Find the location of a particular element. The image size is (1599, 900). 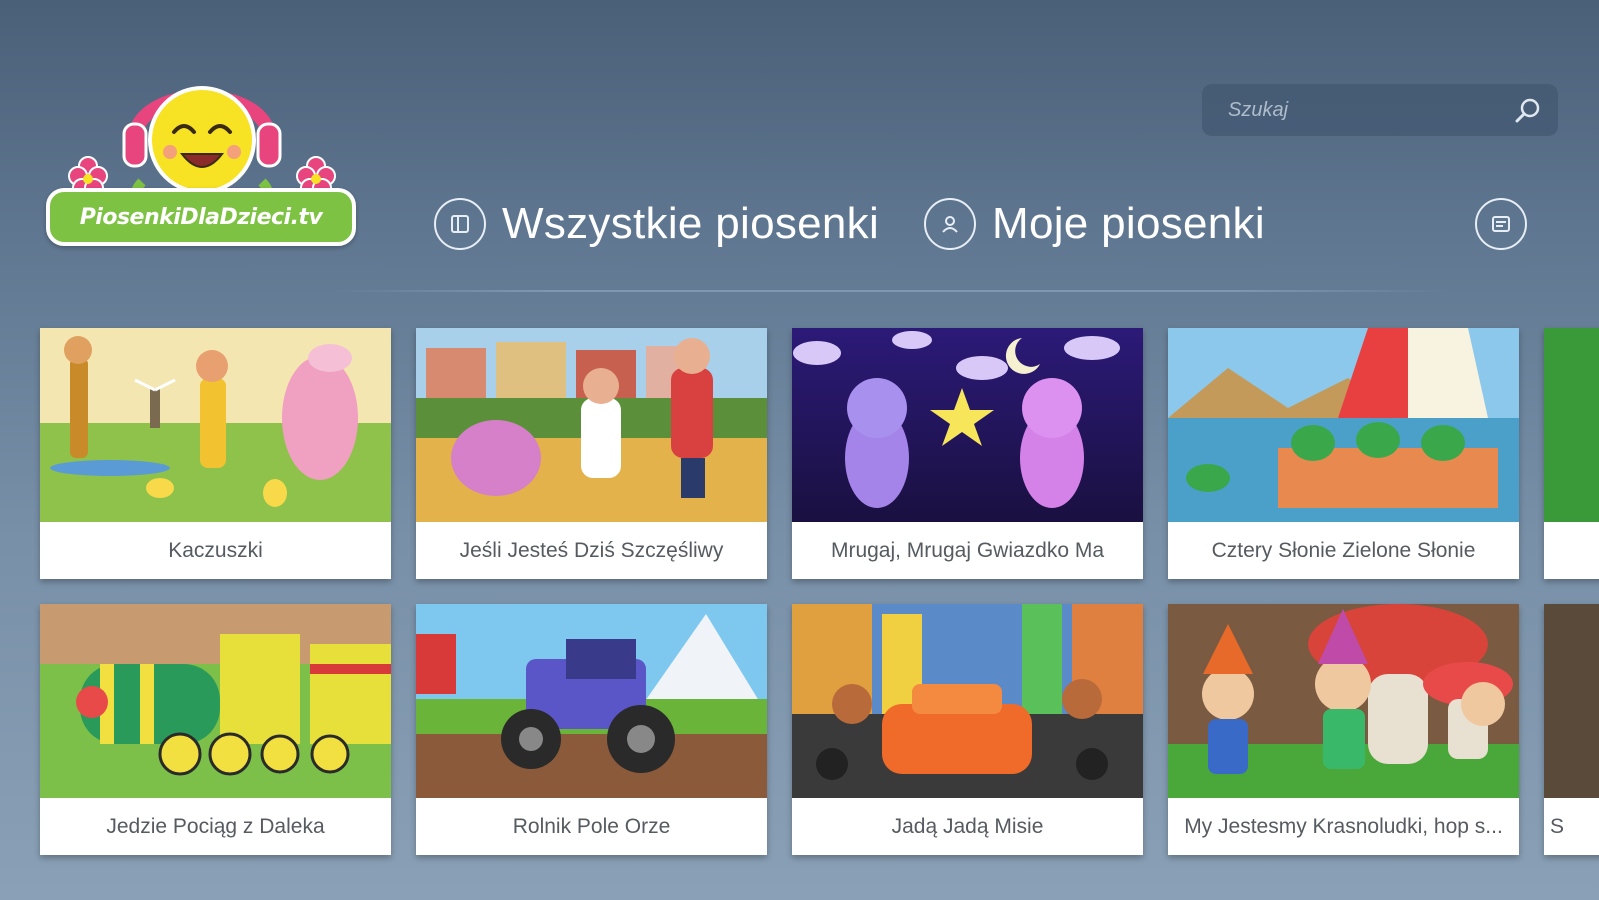

song-title: S is located at coordinates (1557, 826).